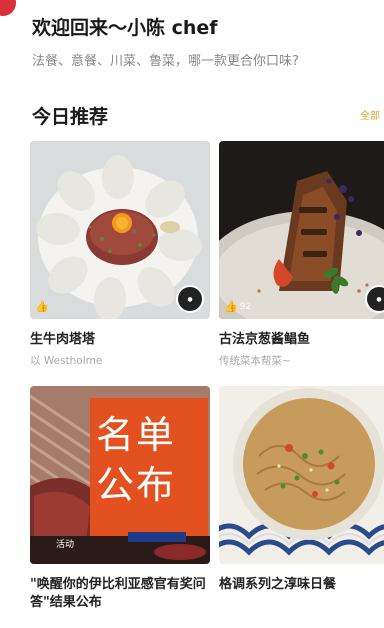  What do you see at coordinates (118, 593) in the screenshot?
I see `card-title: "唤醒你的伊比利亚感官有奖问答"结果公布` at bounding box center [118, 593].